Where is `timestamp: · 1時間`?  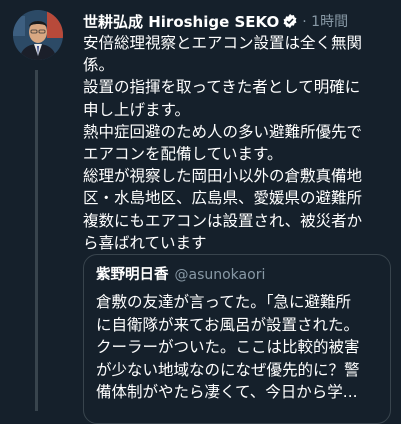 timestamp: · 1時間 is located at coordinates (325, 21).